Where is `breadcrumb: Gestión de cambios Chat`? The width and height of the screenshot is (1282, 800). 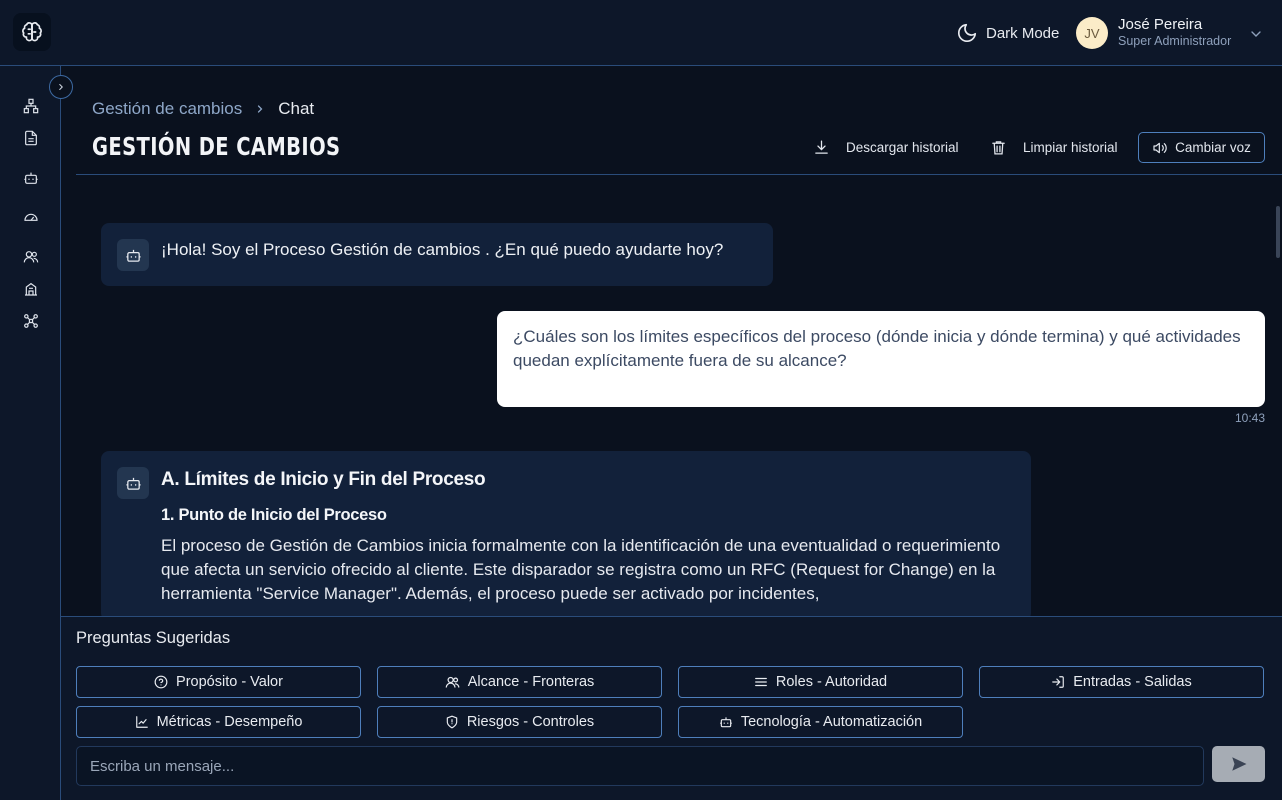
breadcrumb: Gestión de cambios Chat is located at coordinates (203, 109).